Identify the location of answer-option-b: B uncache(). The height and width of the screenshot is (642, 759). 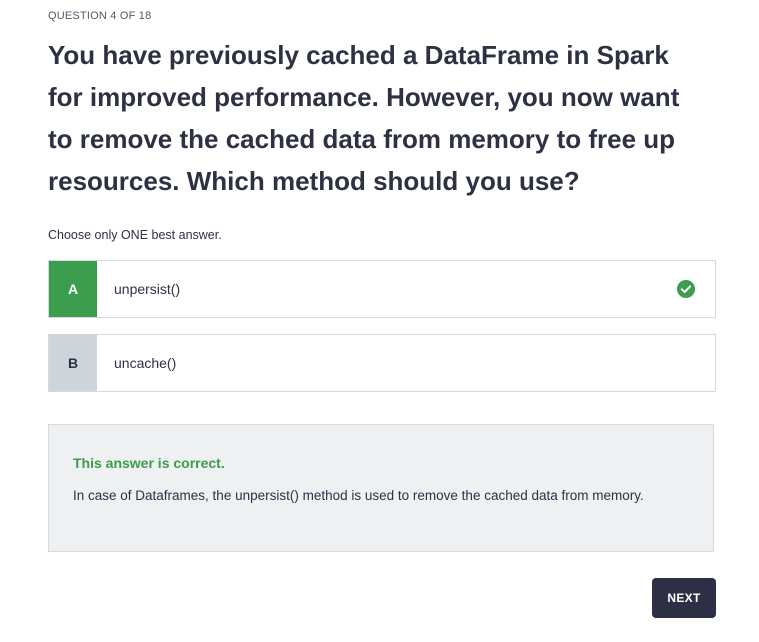
(382, 363).